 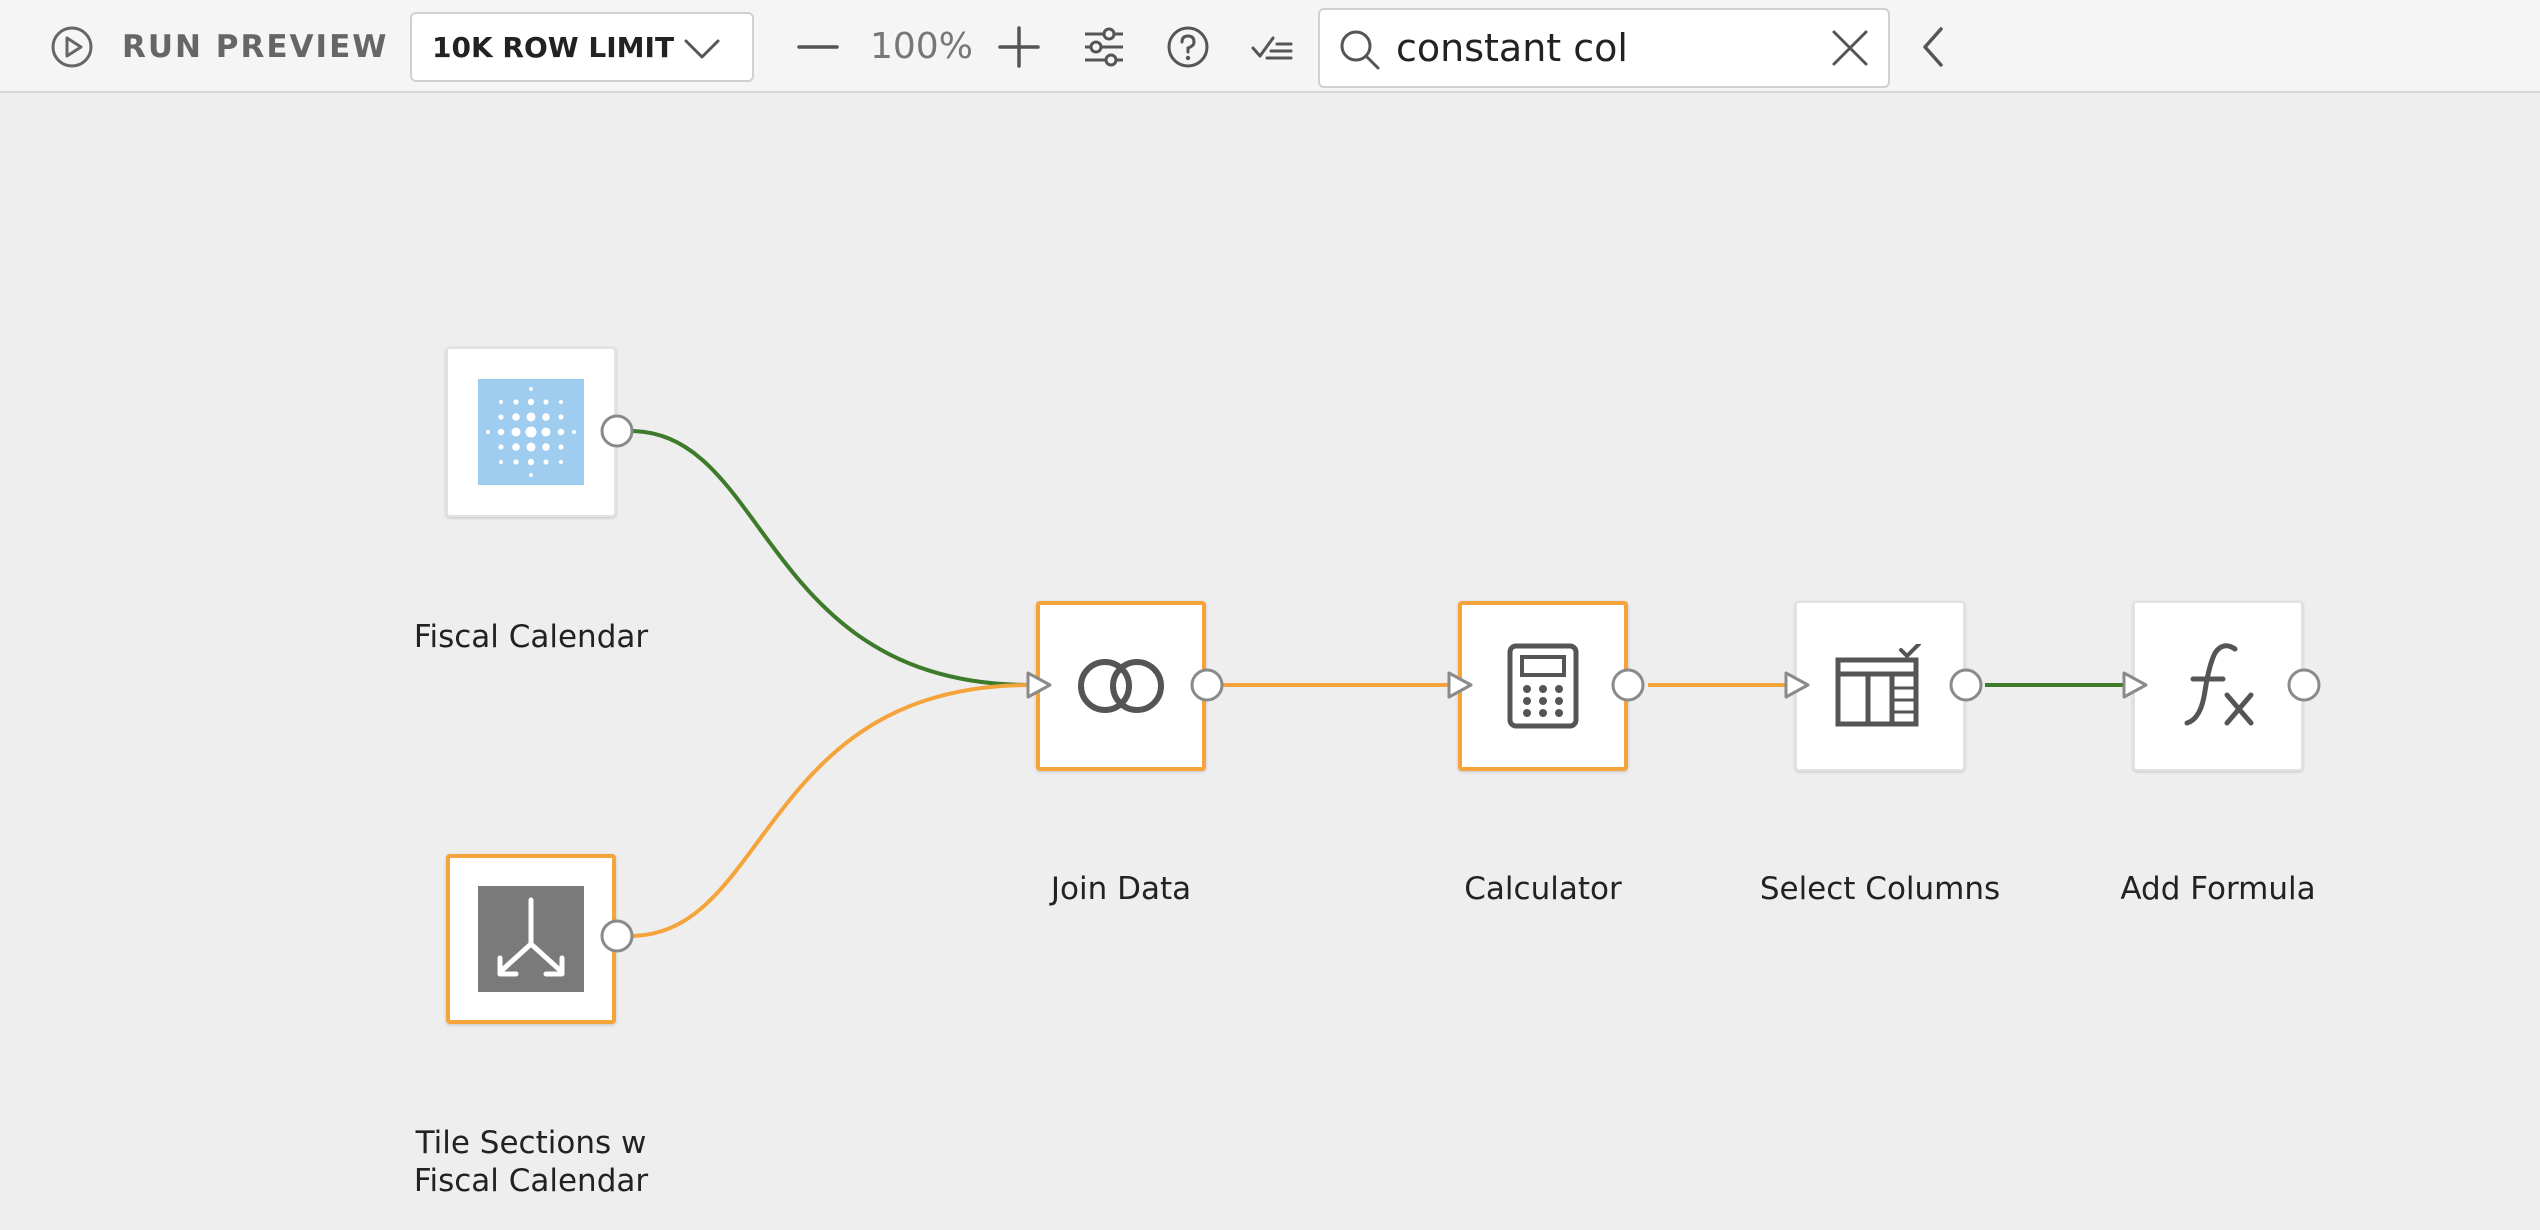 I want to click on search-input, so click(x=1606, y=48).